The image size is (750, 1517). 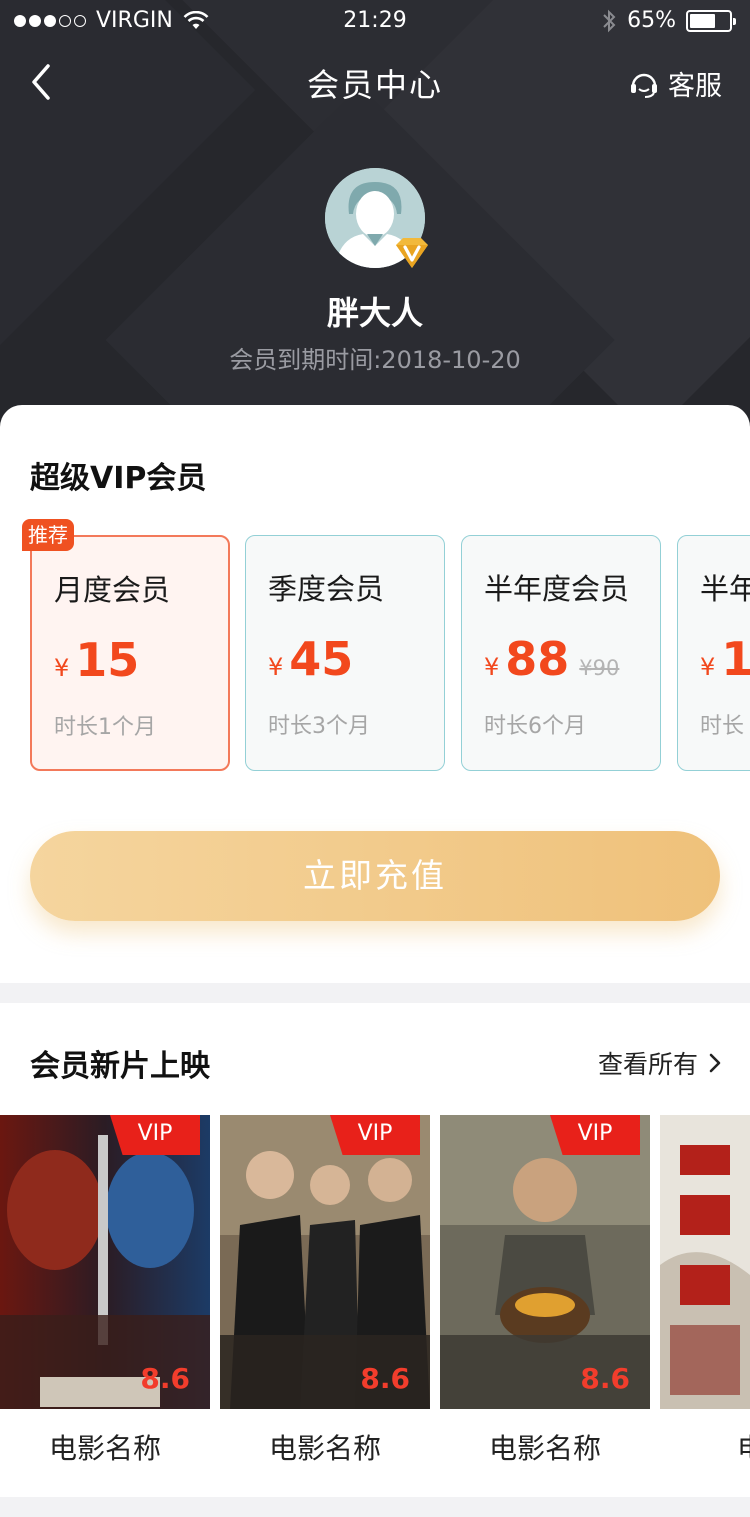 I want to click on battery-percent: 65%, so click(x=651, y=20).